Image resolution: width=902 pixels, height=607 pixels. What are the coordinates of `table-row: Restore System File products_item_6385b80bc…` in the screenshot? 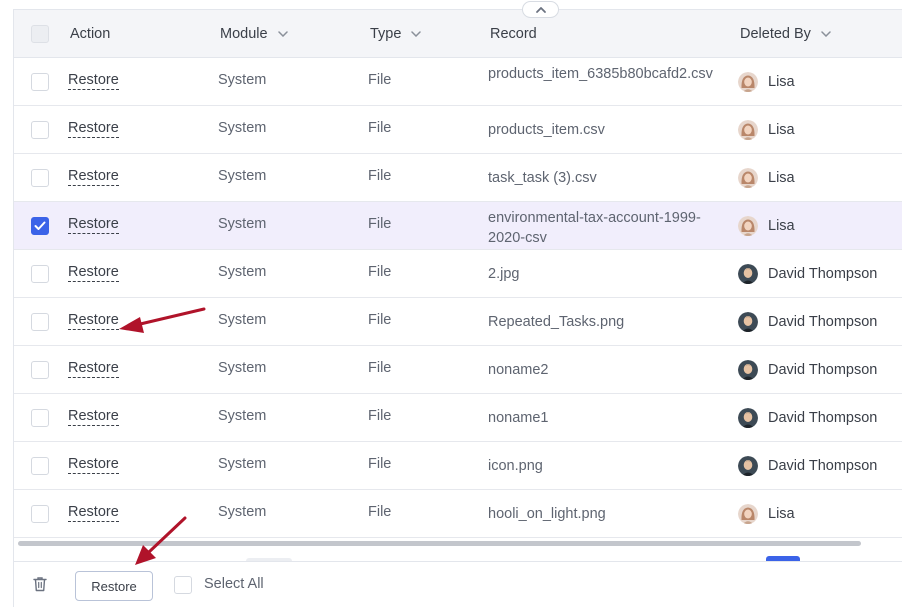 It's located at (458, 82).